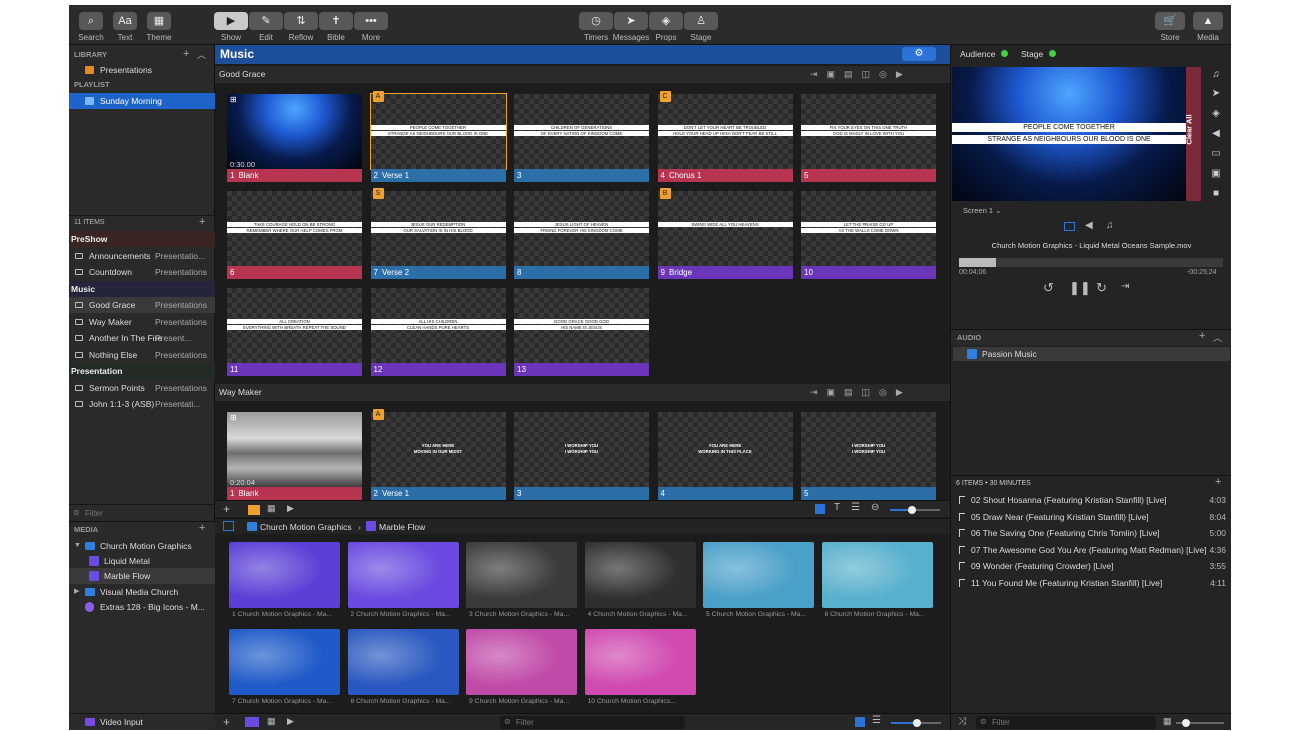 This screenshot has height=731, width=1300. Describe the element at coordinates (142, 355) in the screenshot. I see `playlist-item: Nothing Else Presentations` at that location.